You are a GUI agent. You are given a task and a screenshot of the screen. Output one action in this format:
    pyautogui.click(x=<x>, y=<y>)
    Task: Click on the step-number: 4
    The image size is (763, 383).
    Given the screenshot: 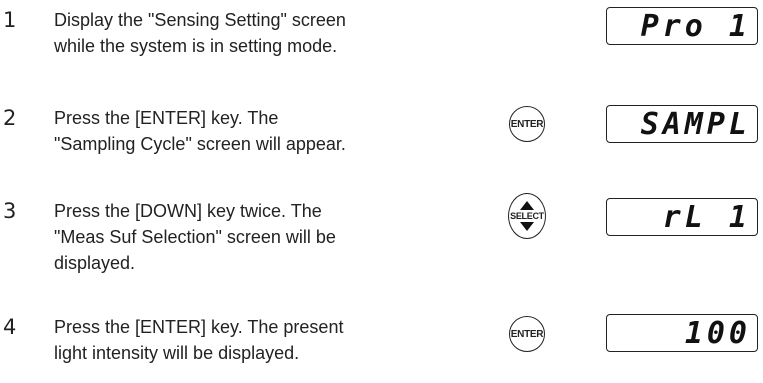 What is the action you would take?
    pyautogui.click(x=10, y=327)
    